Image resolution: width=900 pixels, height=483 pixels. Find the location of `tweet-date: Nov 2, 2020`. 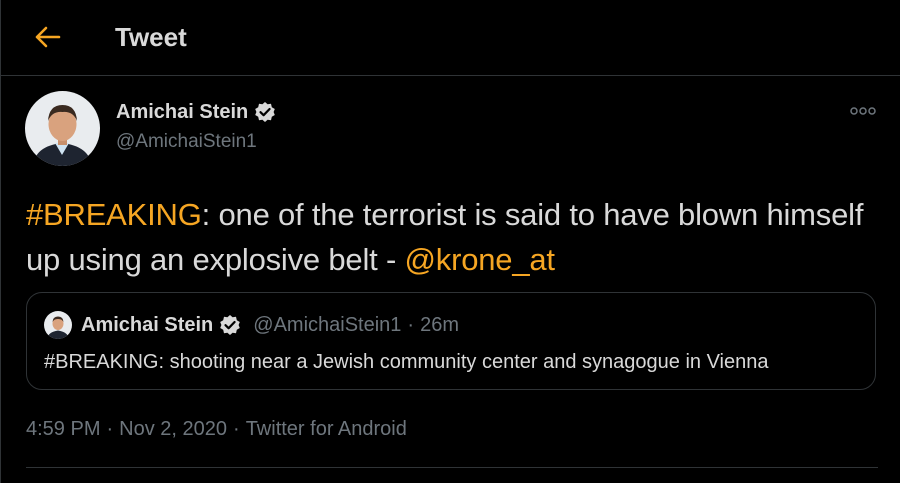

tweet-date: Nov 2, 2020 is located at coordinates (173, 429).